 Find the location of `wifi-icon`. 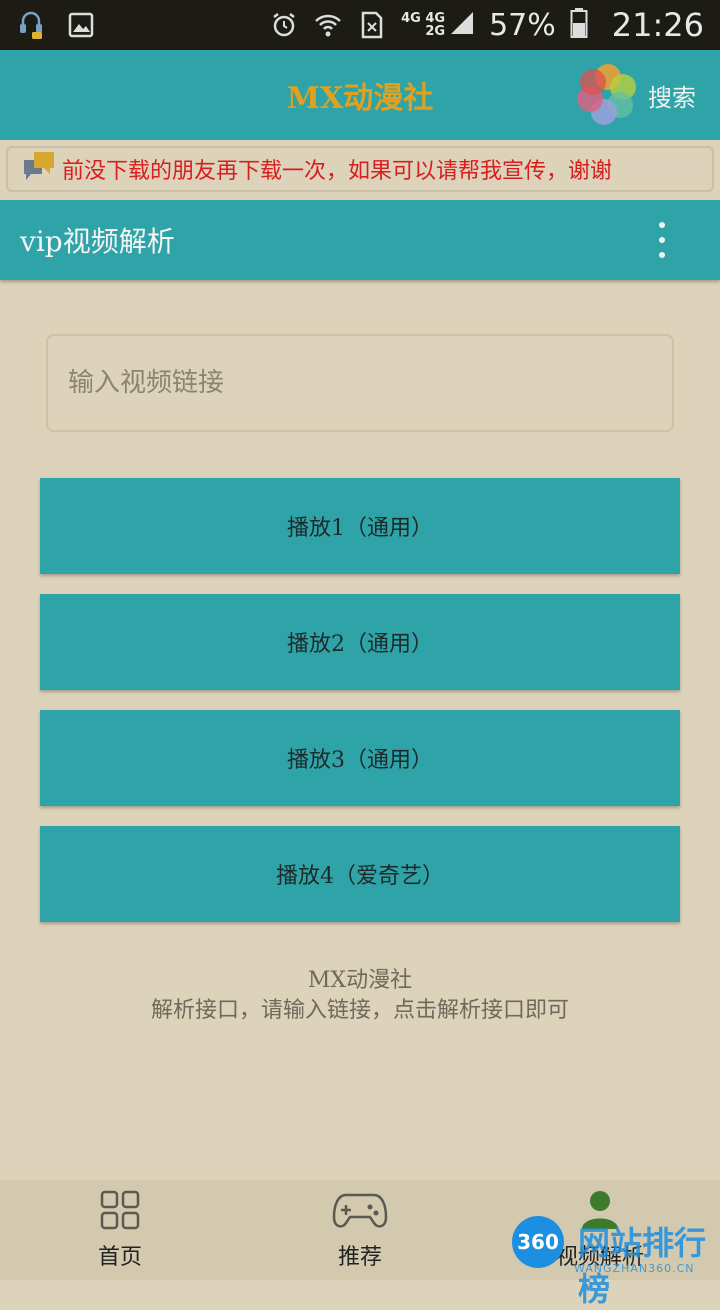

wifi-icon is located at coordinates (328, 25).